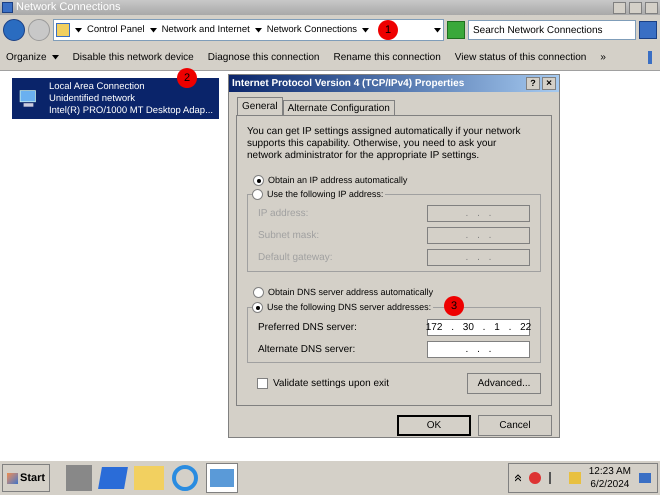  I want to click on checkbox-label: Validate settings upon exit, so click(331, 384).